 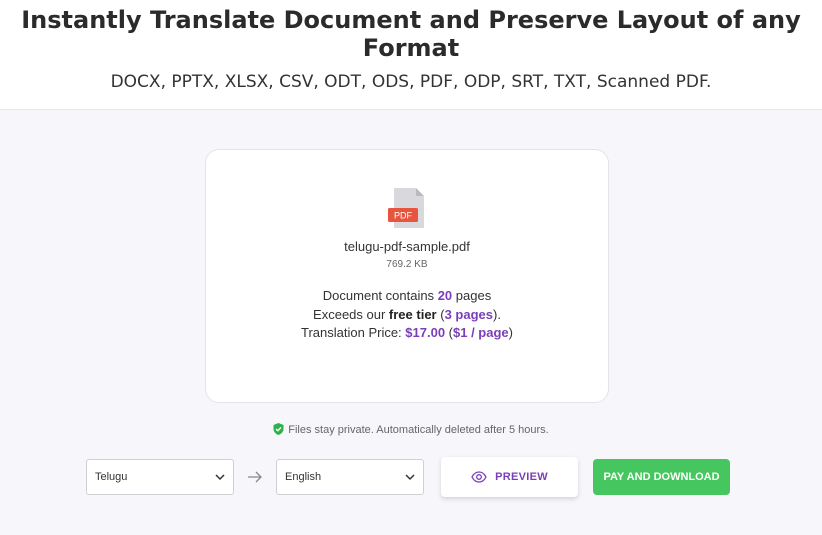 I want to click on eye-icon, so click(x=479, y=477).